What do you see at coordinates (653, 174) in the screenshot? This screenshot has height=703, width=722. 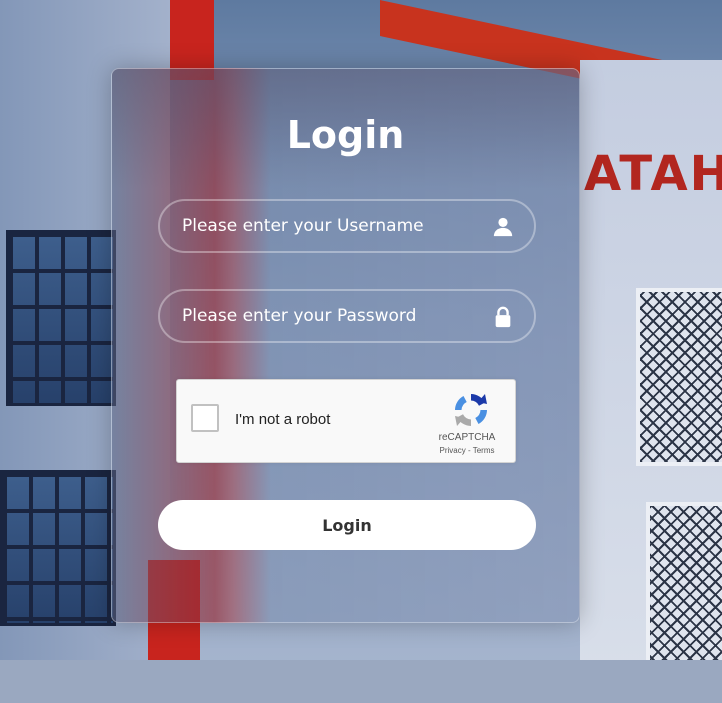 I see `building-sign: ATAH` at bounding box center [653, 174].